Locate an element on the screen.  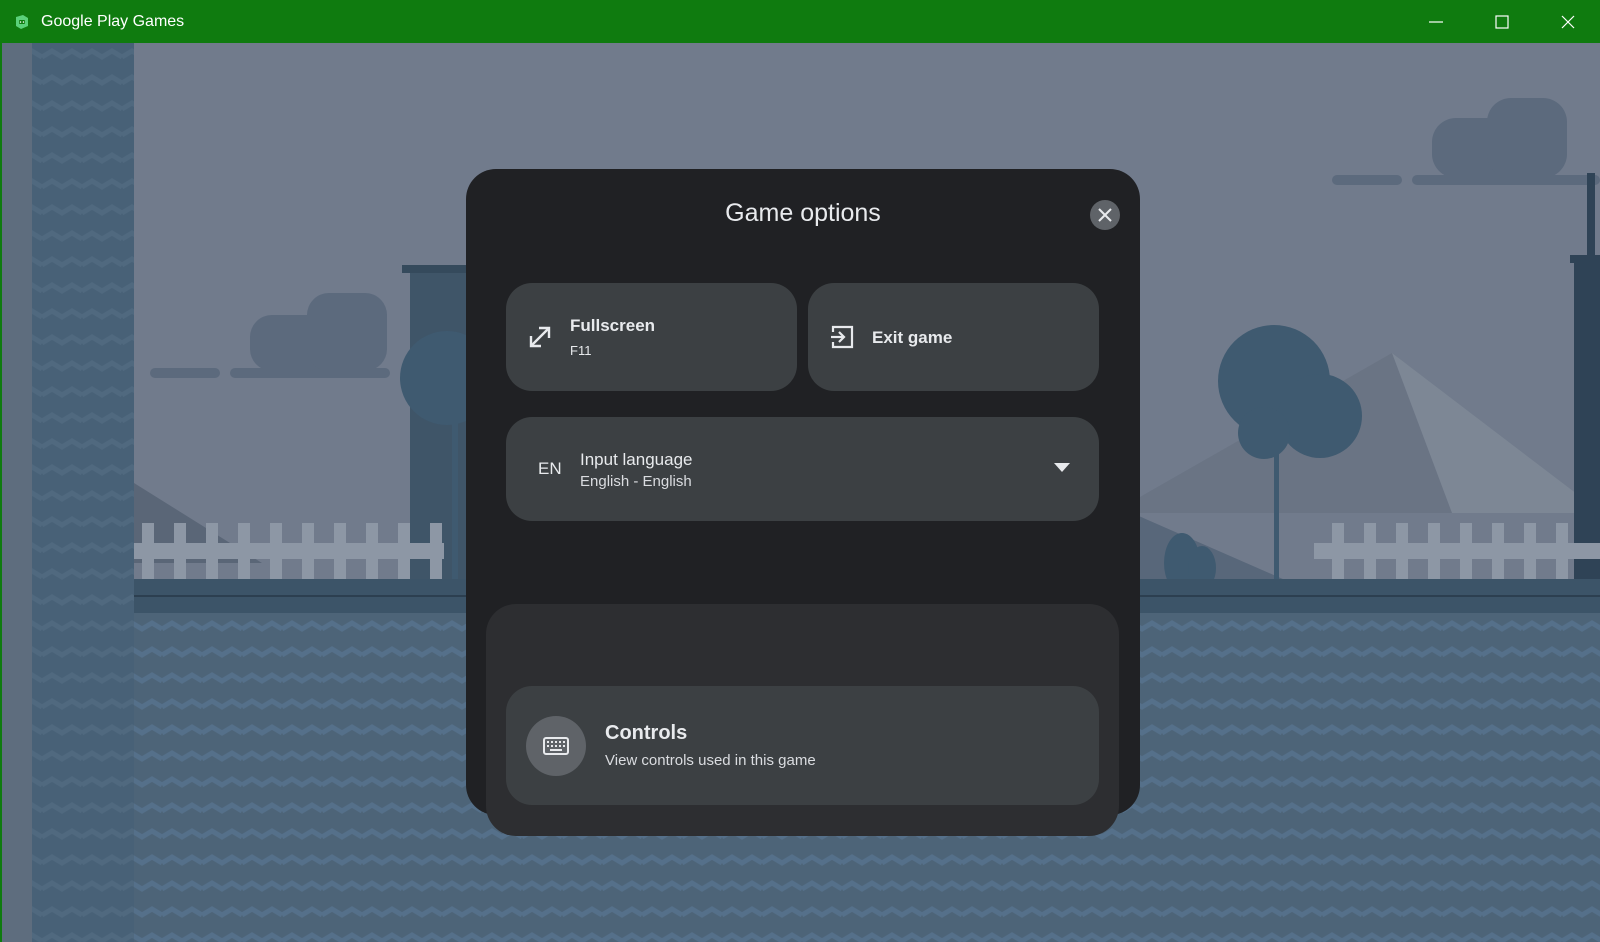
input-language-value: English - English is located at coordinates (636, 481).